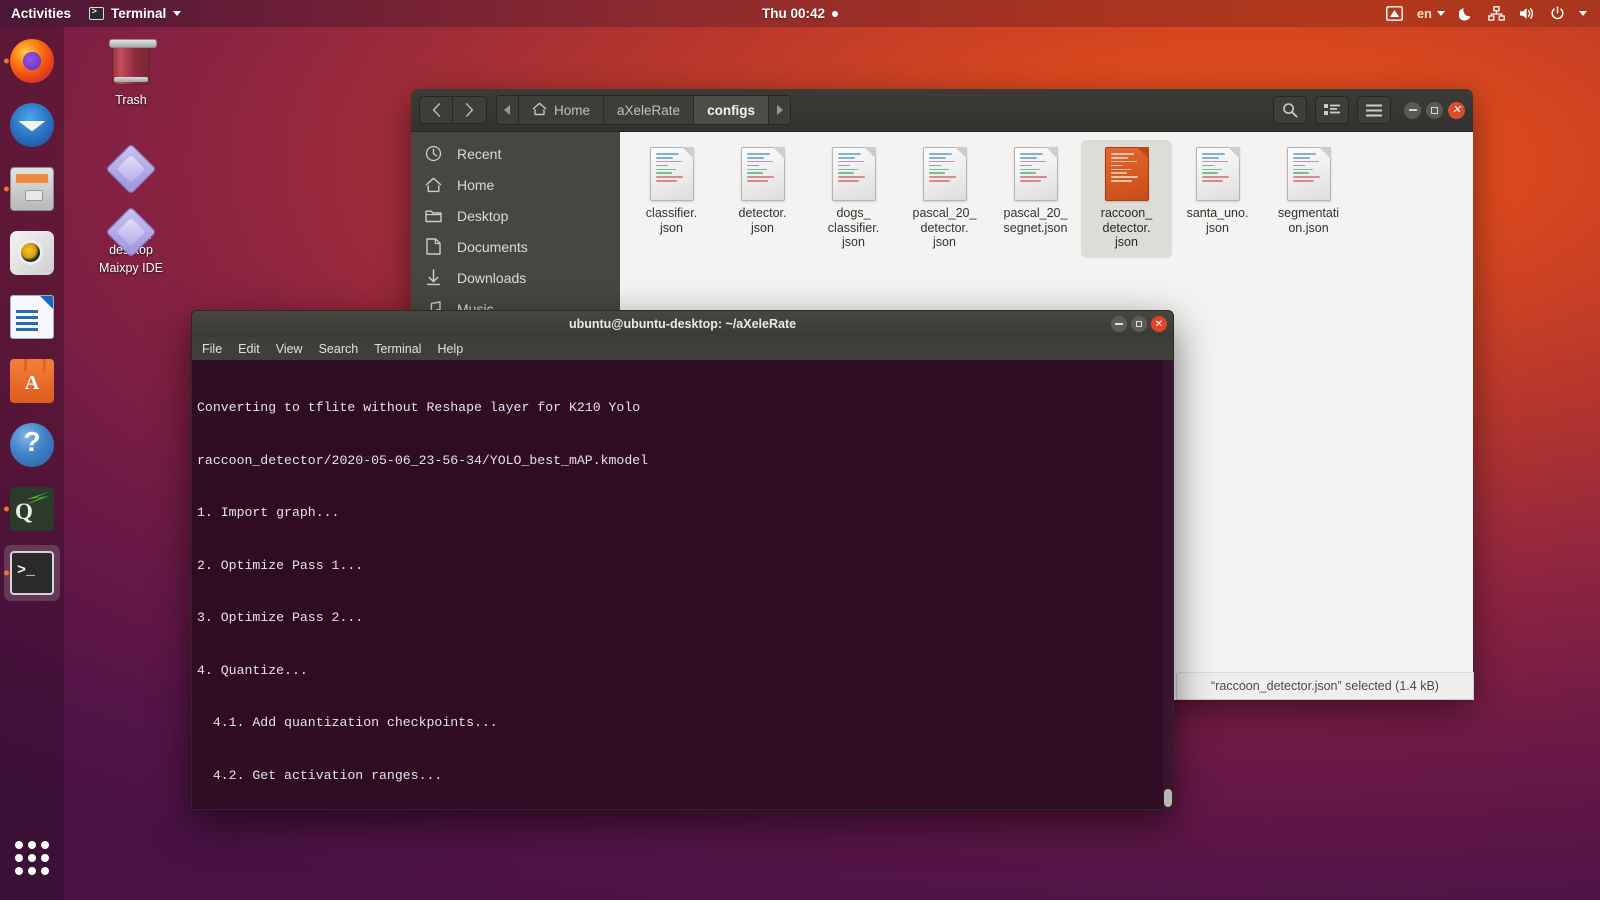  I want to click on breadcrumb-label: configs, so click(731, 110).